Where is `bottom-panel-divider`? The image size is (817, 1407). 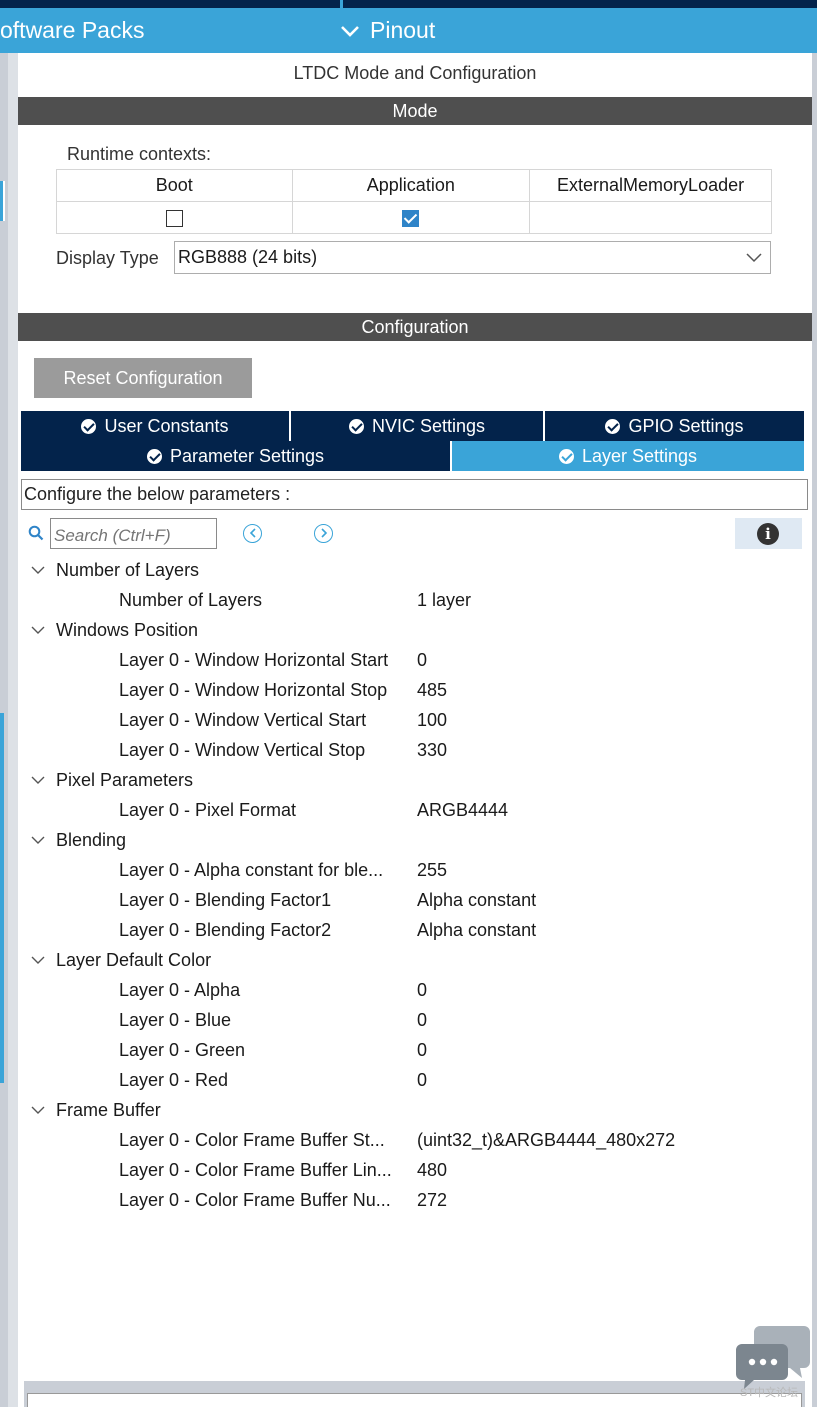 bottom-panel-divider is located at coordinates (414, 1394).